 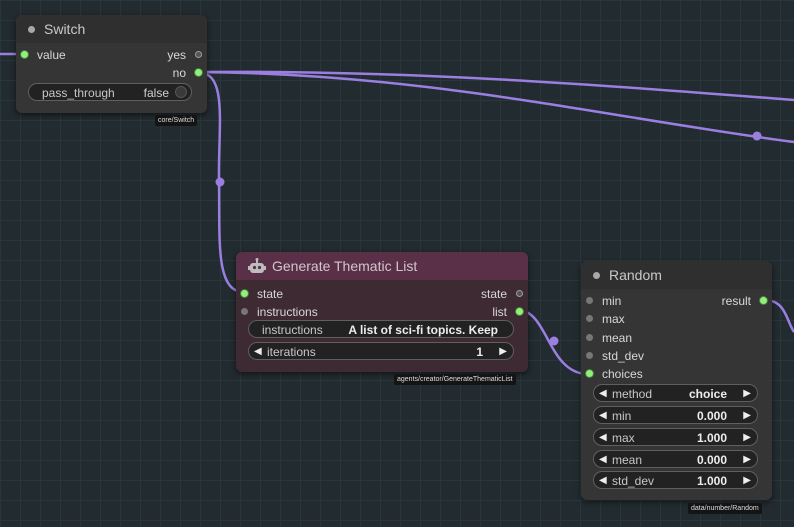 I want to click on node-type-tag: agents/creator/GenerateThematicList, so click(x=455, y=379).